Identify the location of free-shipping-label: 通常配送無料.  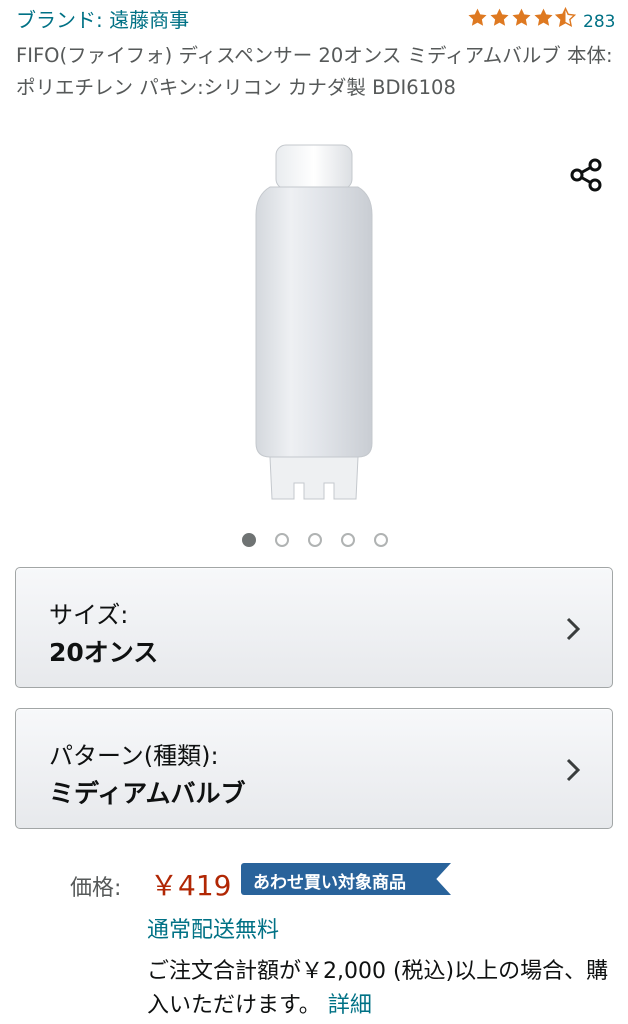
(213, 930).